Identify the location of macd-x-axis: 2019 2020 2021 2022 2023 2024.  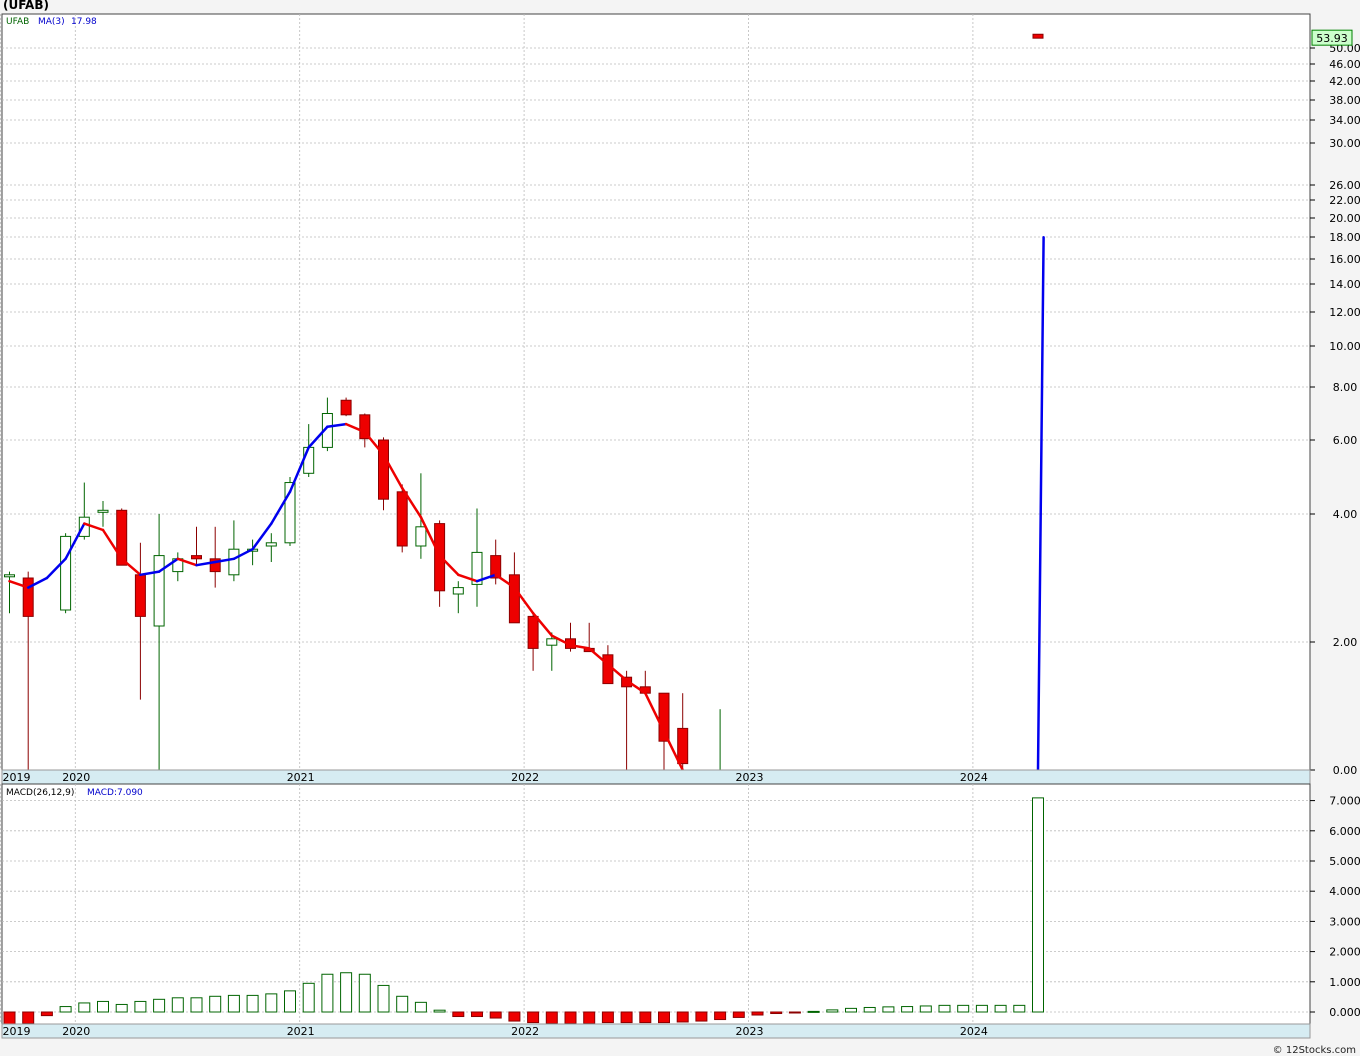
(656, 1031).